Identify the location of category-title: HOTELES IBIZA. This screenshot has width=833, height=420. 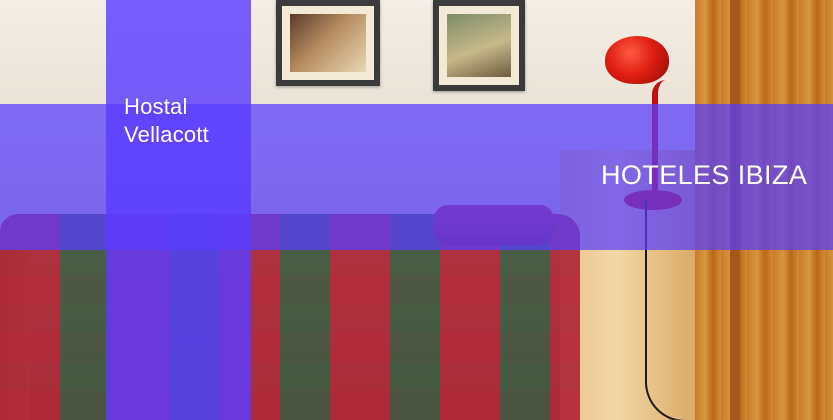
(704, 175).